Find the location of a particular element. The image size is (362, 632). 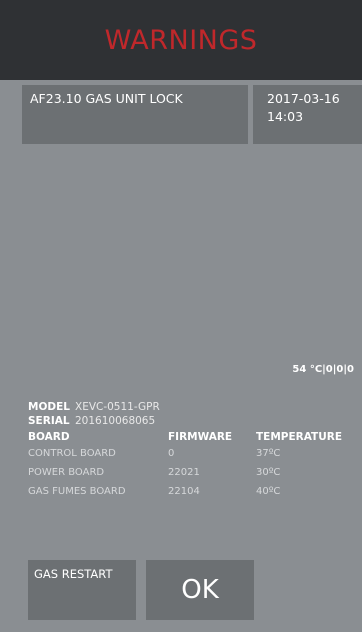

warning-timestamp: 2017-03-16 14:03 is located at coordinates (307, 105).